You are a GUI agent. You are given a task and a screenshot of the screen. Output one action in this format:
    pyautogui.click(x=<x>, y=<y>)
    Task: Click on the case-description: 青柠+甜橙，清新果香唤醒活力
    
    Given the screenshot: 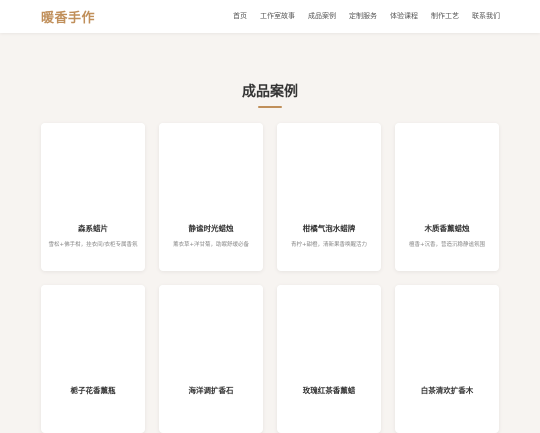 What is the action you would take?
    pyautogui.click(x=329, y=245)
    